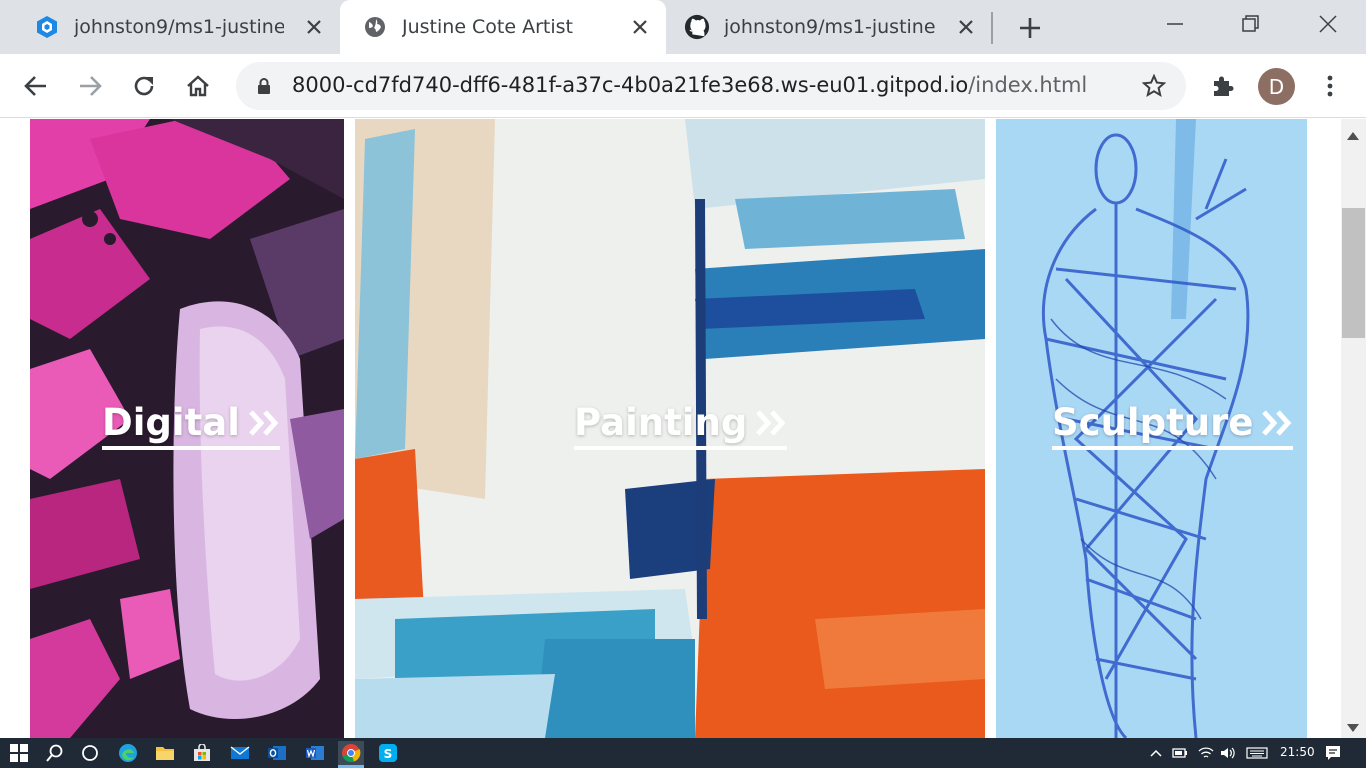 This screenshot has width=1366, height=768. Describe the element at coordinates (1353, 273) in the screenshot. I see `scrollbar-thumb` at that location.